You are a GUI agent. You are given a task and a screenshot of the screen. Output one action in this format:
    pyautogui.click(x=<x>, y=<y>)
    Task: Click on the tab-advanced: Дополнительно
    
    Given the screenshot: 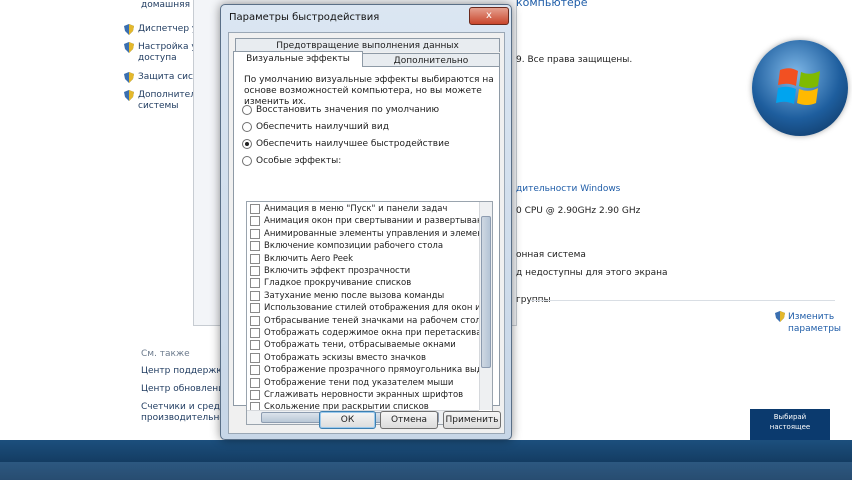 What is the action you would take?
    pyautogui.click(x=431, y=60)
    